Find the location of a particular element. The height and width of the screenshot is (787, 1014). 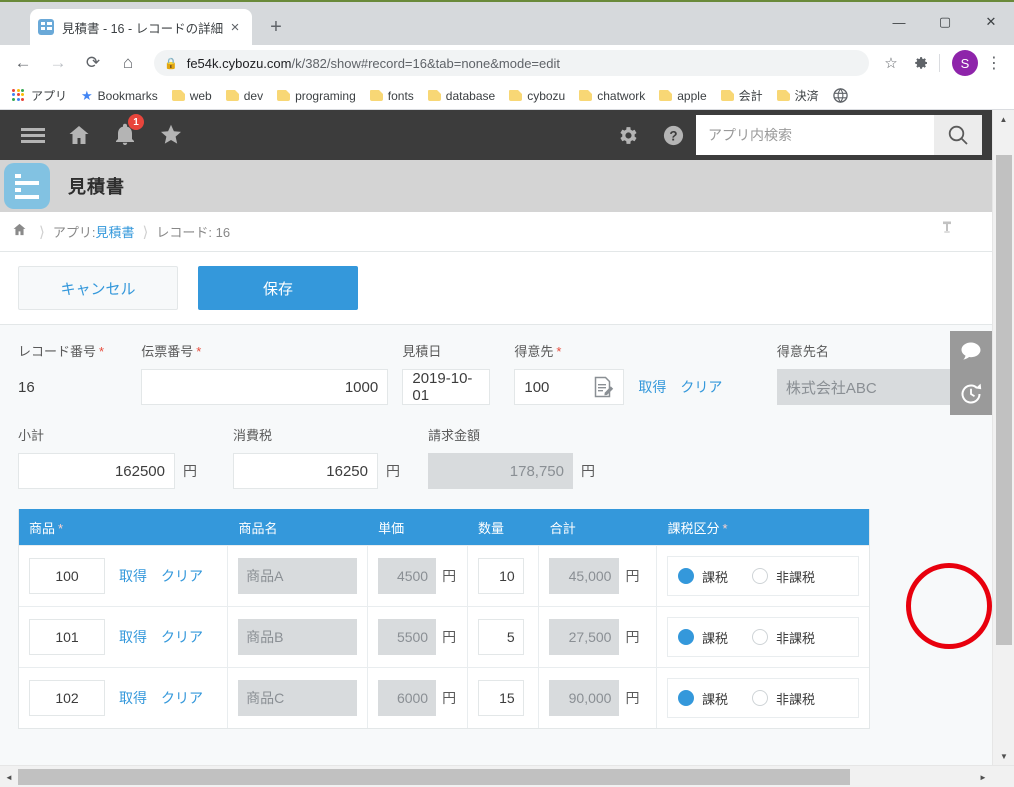

app-search-input: アプリ内検索 is located at coordinates (815, 135).